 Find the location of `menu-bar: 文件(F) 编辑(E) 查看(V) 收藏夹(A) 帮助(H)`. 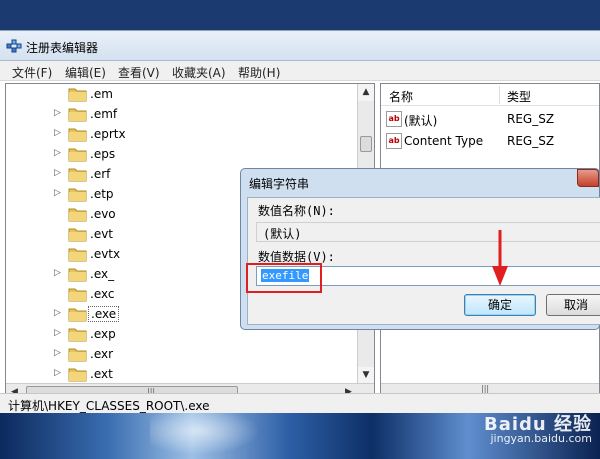

menu-bar: 文件(F) 编辑(E) 查看(V) 收藏夹(A) 帮助(H) is located at coordinates (300, 71).